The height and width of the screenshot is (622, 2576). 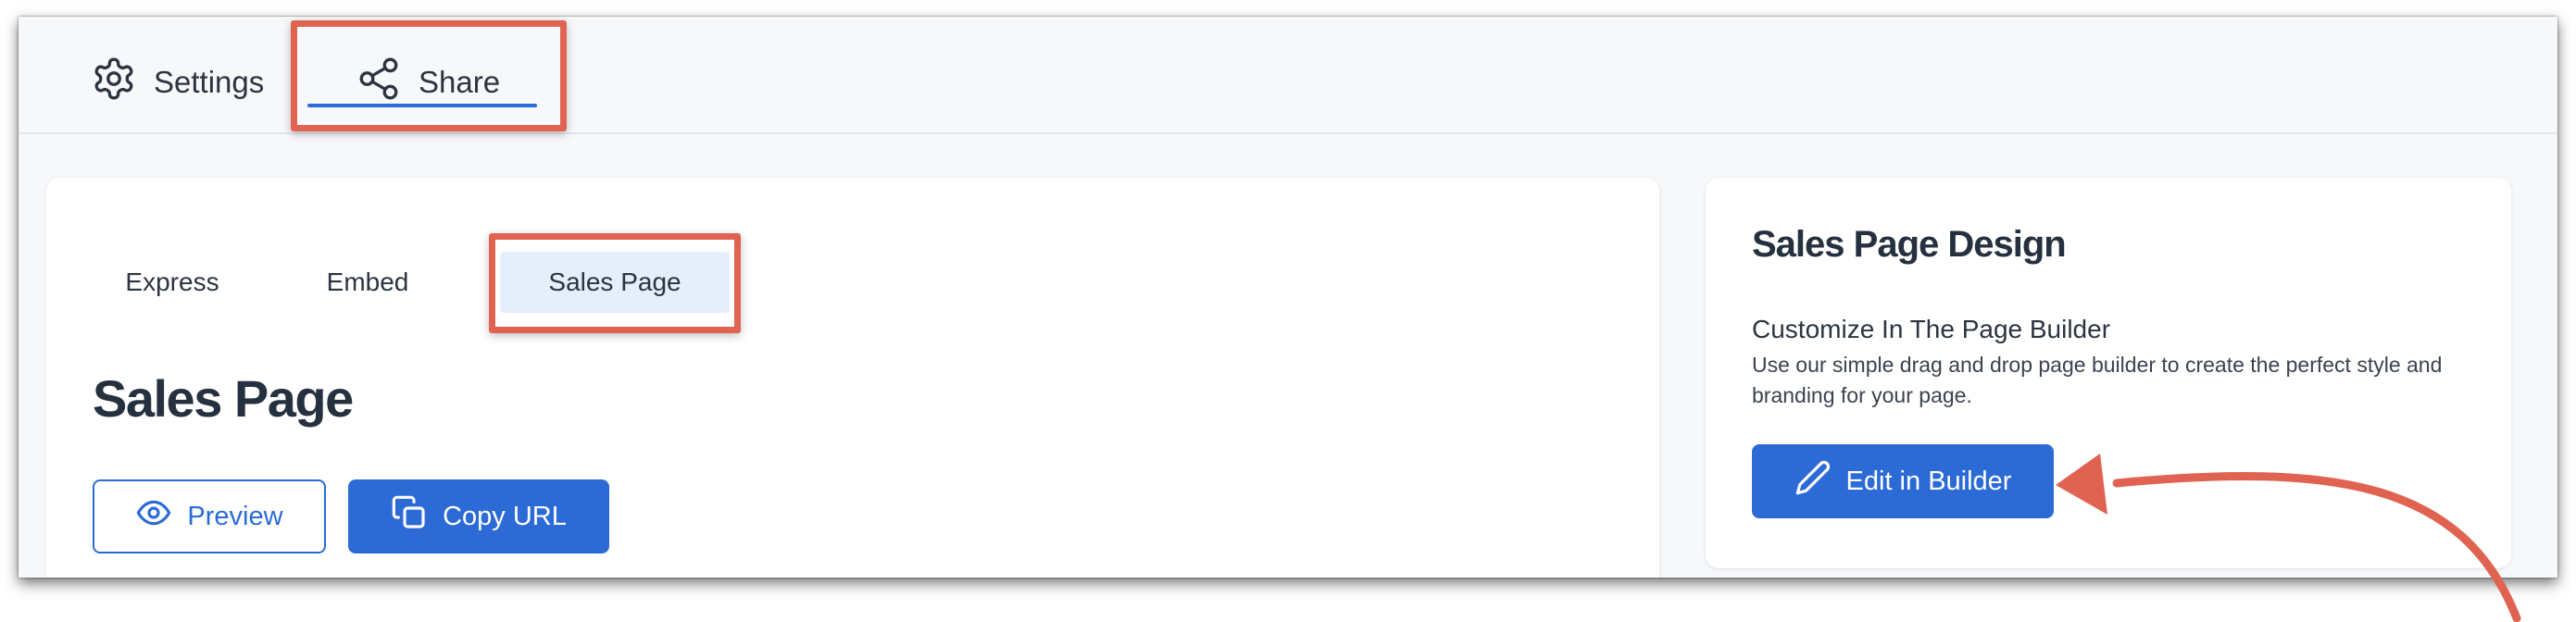 What do you see at coordinates (210, 82) in the screenshot?
I see `tab-settings-label: Settings` at bounding box center [210, 82].